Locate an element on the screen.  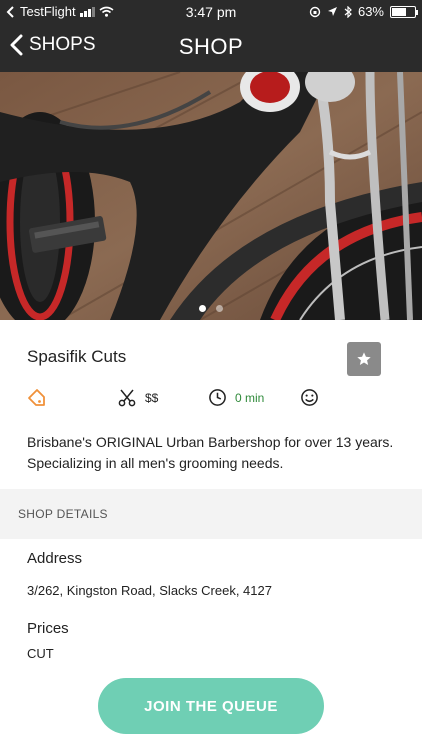
deals-indicator is located at coordinates (36, 398).